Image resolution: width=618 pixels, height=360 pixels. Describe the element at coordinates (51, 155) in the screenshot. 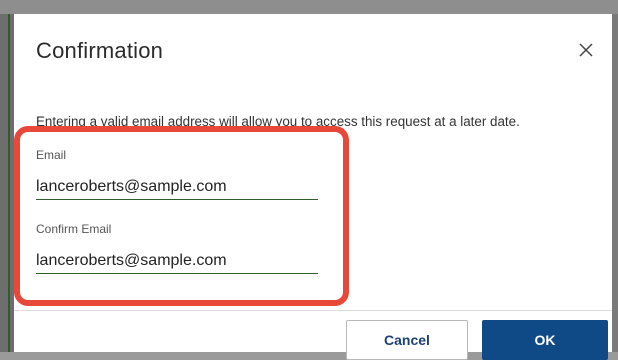

I see `email-label: Email` at that location.